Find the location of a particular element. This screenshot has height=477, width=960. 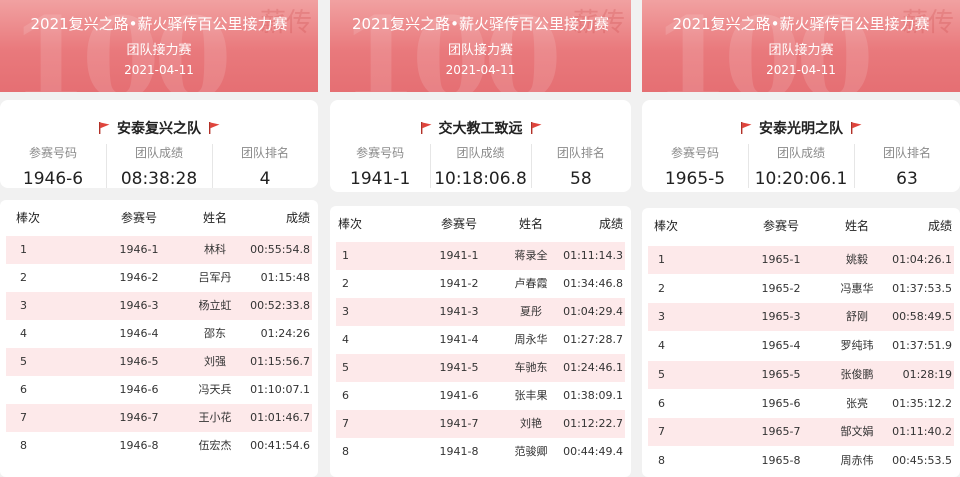

table-row: 4 1946-4 邵东 01:24:26 is located at coordinates (159, 334).